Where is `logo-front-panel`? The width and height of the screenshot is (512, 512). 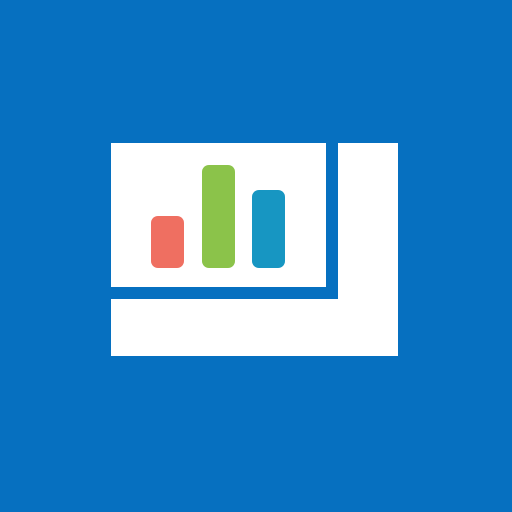
logo-front-panel is located at coordinates (221, 218).